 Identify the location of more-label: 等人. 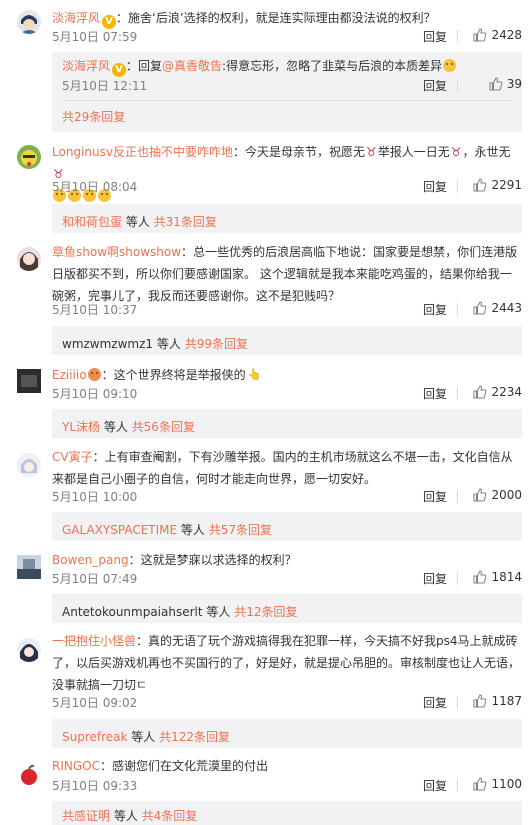
(169, 344).